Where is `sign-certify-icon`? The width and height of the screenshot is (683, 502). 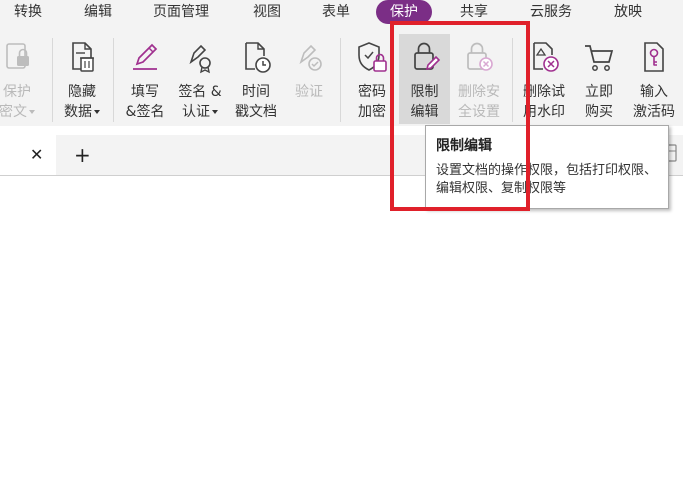 sign-certify-icon is located at coordinates (200, 59).